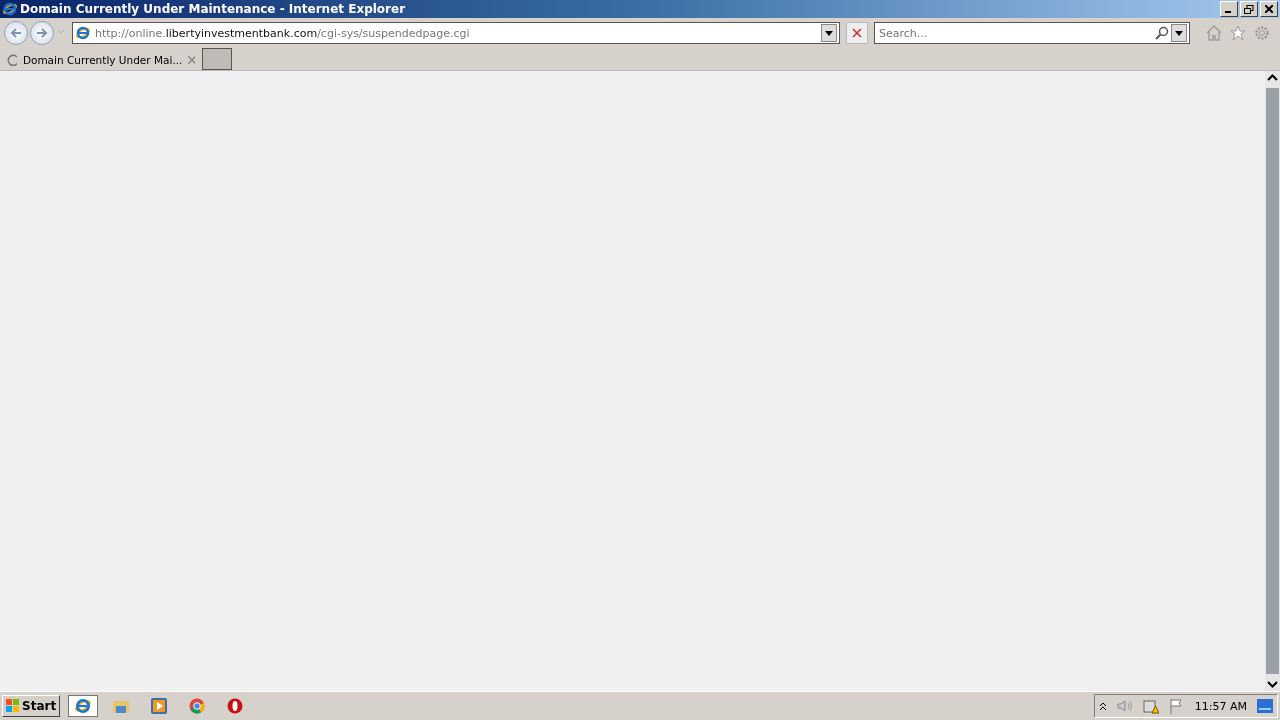 Image resolution: width=1280 pixels, height=720 pixels. I want to click on start-button: Start, so click(31, 706).